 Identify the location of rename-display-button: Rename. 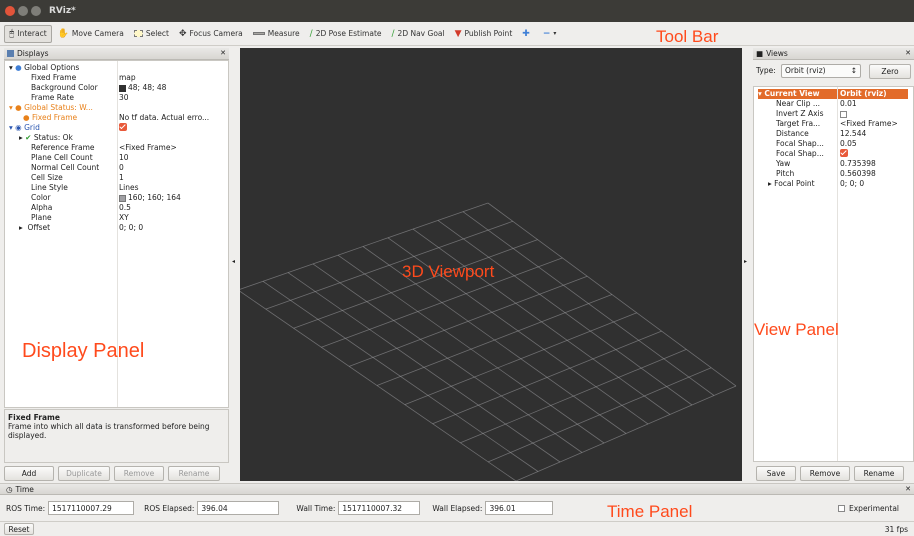
(194, 473).